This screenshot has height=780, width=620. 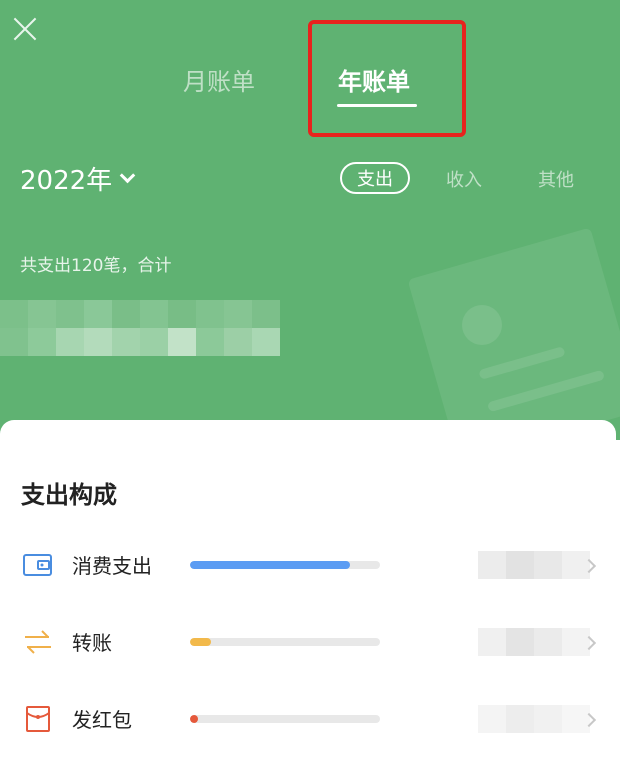 I want to click on composition-row-consumption: 消费支出, so click(x=308, y=565).